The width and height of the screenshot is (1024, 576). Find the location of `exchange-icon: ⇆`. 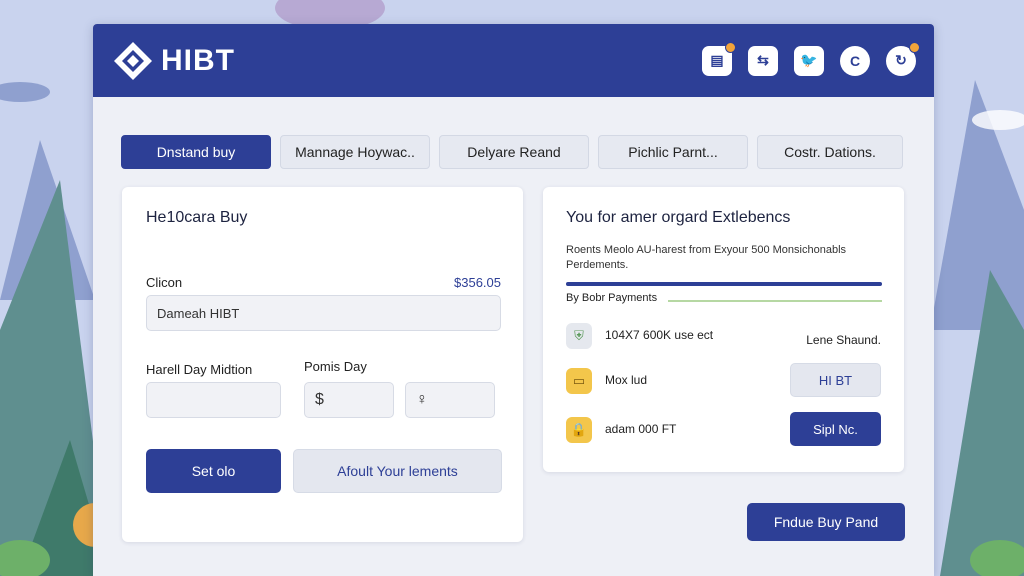

exchange-icon: ⇆ is located at coordinates (763, 60).